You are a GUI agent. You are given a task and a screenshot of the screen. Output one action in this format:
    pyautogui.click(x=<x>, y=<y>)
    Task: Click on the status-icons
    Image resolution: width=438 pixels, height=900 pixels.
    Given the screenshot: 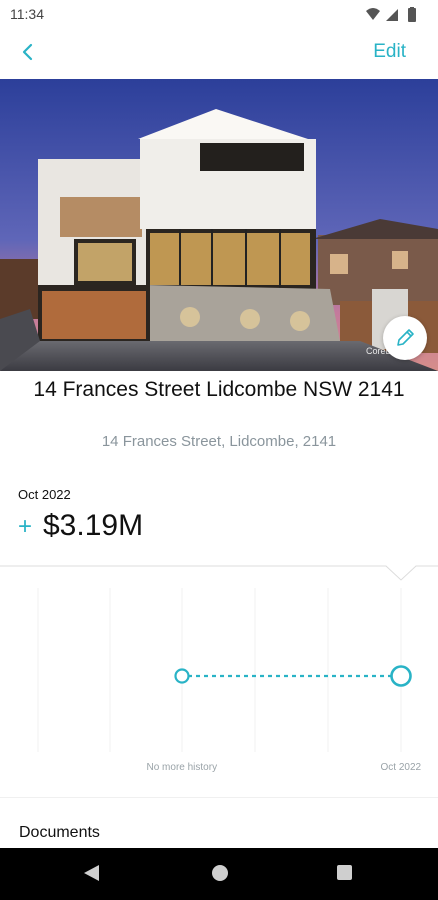 What is the action you would take?
    pyautogui.click(x=396, y=15)
    